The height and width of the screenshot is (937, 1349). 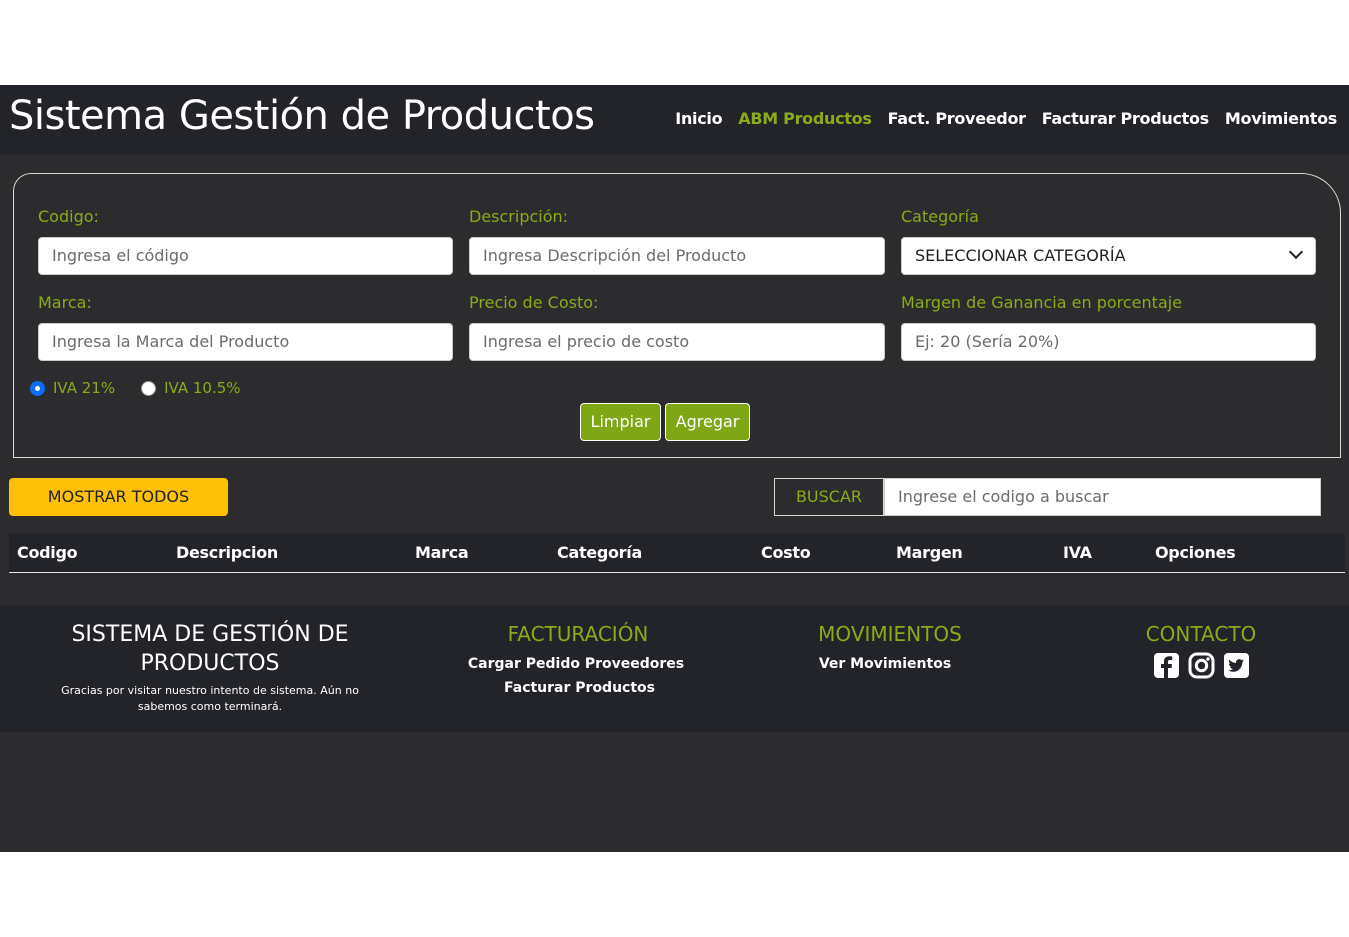 What do you see at coordinates (576, 664) in the screenshot?
I see `footer-link-cargar-pedido: Cargar Pedido Proveedores` at bounding box center [576, 664].